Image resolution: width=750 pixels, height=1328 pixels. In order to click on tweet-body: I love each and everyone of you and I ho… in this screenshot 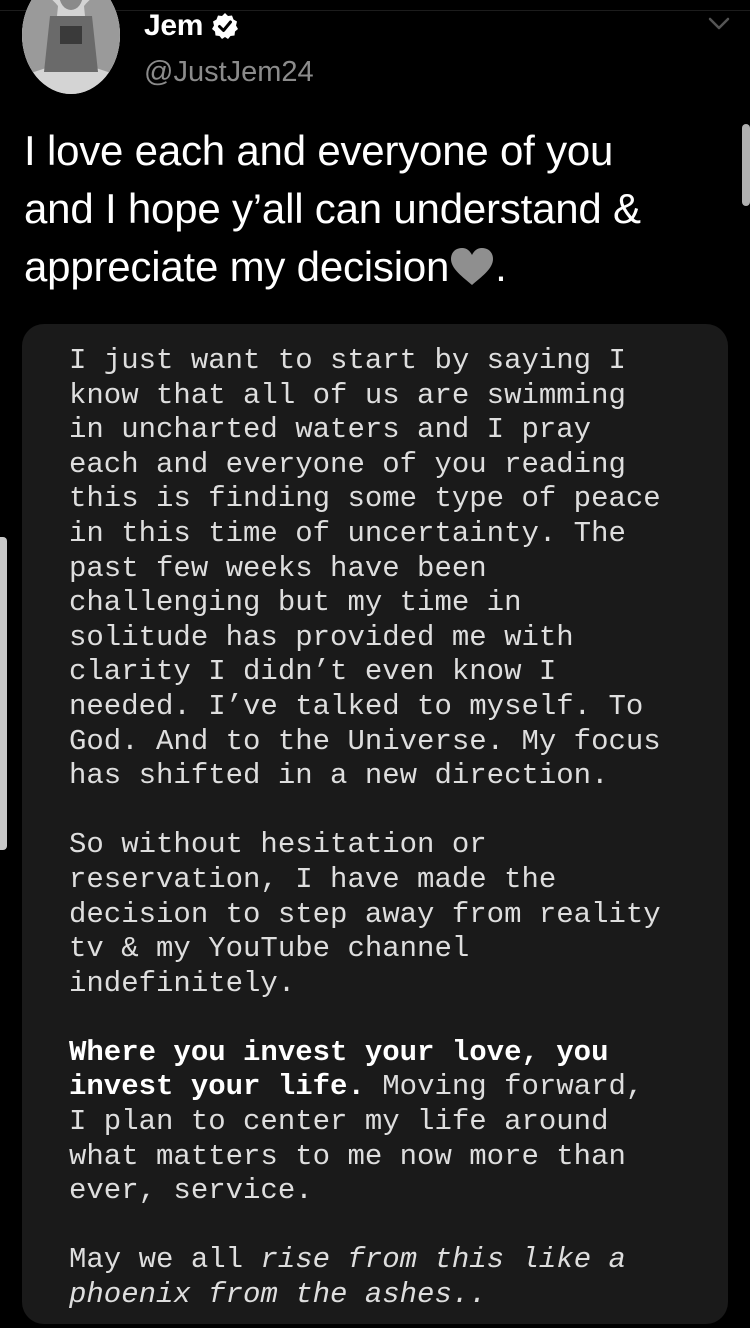, I will do `click(332, 208)`.